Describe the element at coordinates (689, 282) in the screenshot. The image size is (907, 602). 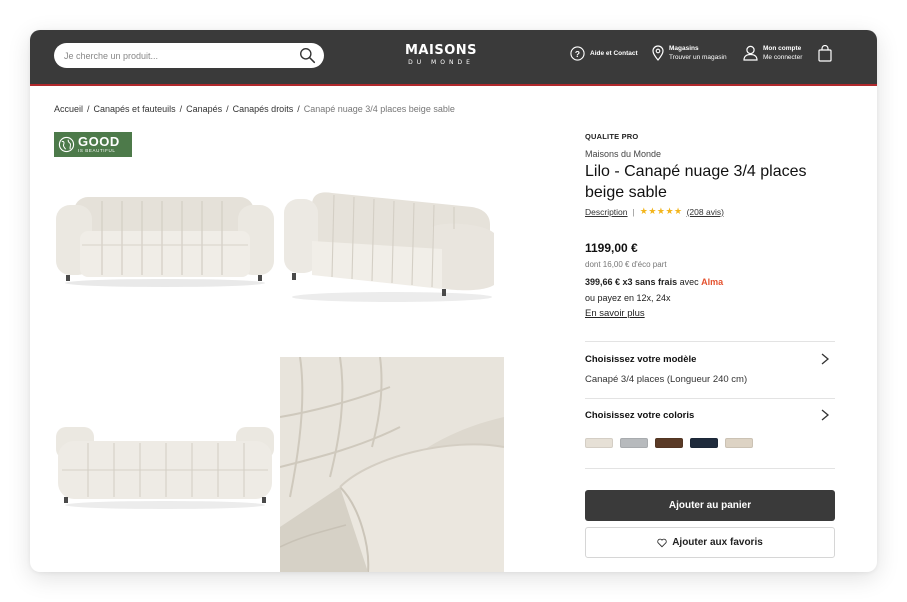
I see `installment-with: avec` at that location.